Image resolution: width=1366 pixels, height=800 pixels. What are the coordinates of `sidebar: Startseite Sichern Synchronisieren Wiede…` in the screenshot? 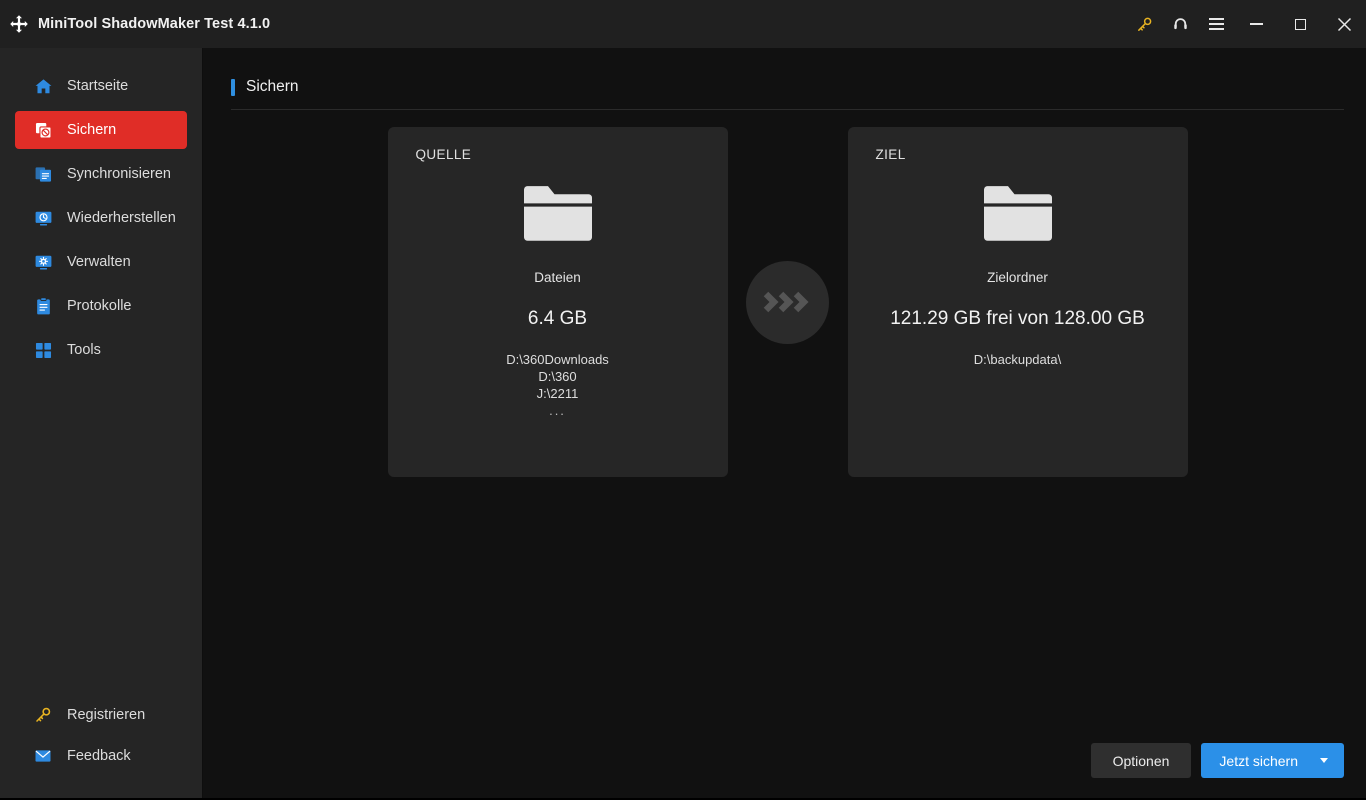 It's located at (101, 423).